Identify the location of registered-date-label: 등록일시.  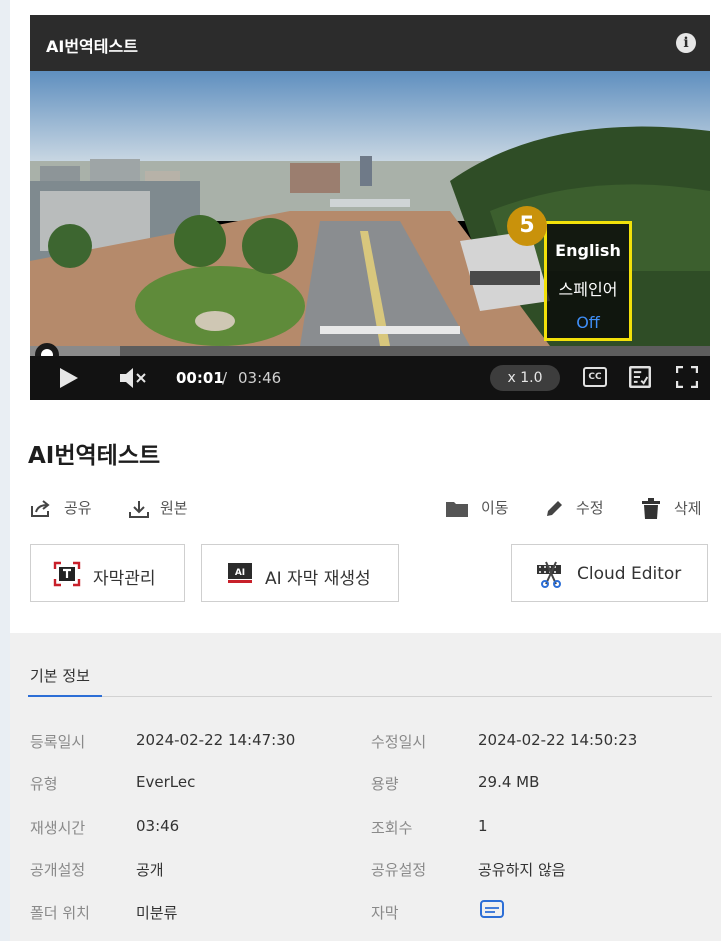
(58, 742).